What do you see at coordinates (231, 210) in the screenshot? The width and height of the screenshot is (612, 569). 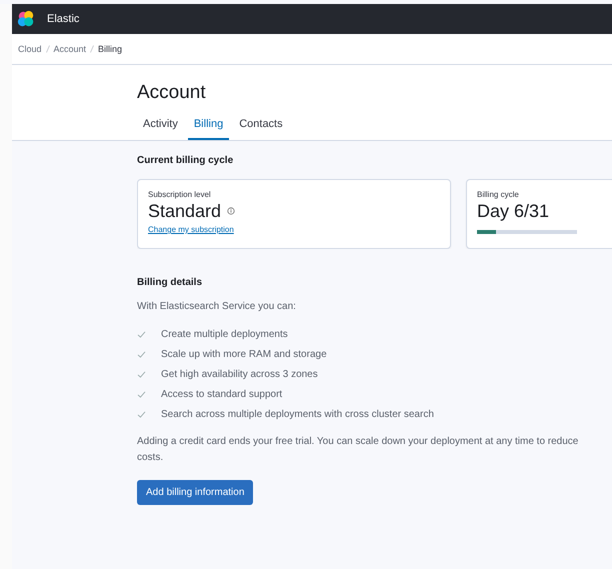 I see `info-icon` at bounding box center [231, 210].